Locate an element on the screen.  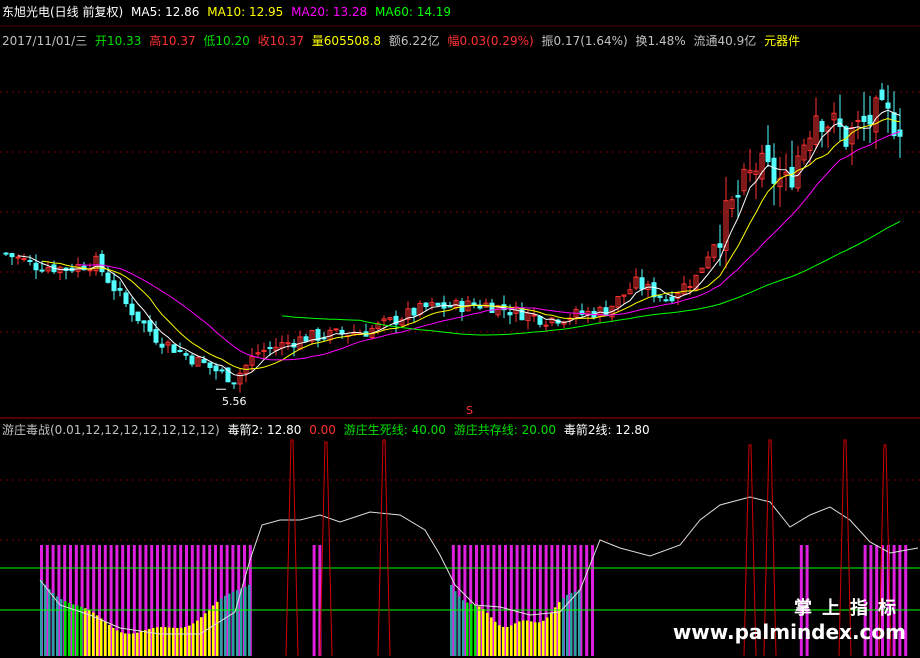
stock-title: 东旭光电(日线 前复权) is located at coordinates (63, 12).